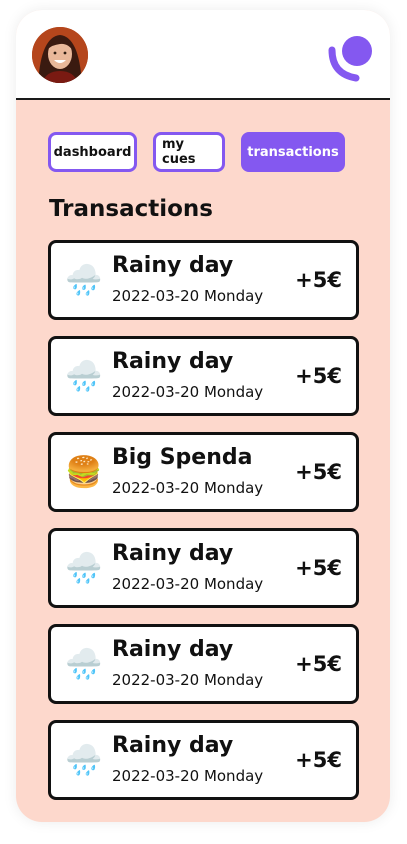 The image size is (407, 844). Describe the element at coordinates (293, 152) in the screenshot. I see `tab-transactions: transactions` at that location.